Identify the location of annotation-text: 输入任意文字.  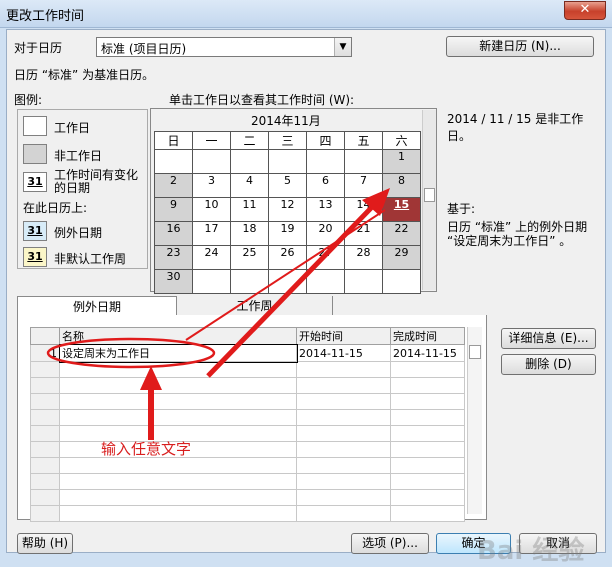
(146, 449).